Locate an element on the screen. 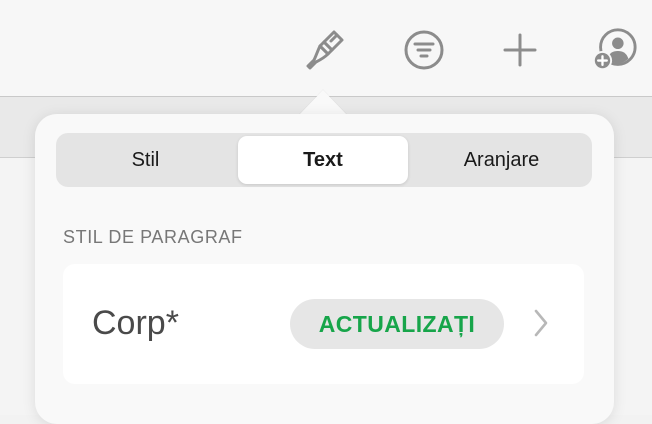  add-person-icon is located at coordinates (614, 49).